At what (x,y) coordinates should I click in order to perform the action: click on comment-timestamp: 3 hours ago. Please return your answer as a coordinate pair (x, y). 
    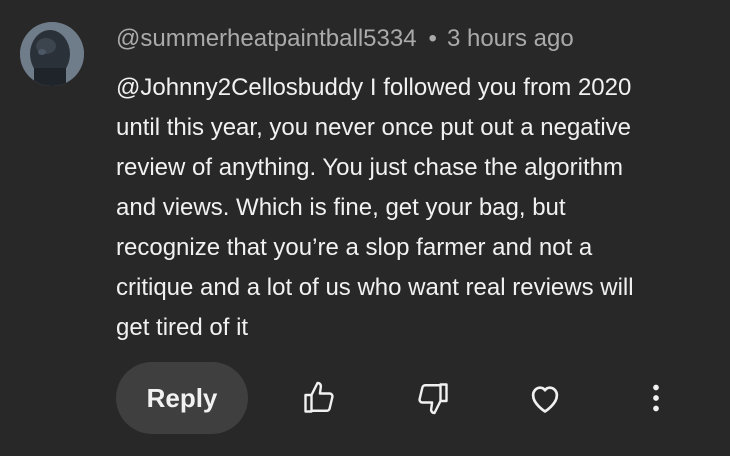
    Looking at the image, I should click on (510, 38).